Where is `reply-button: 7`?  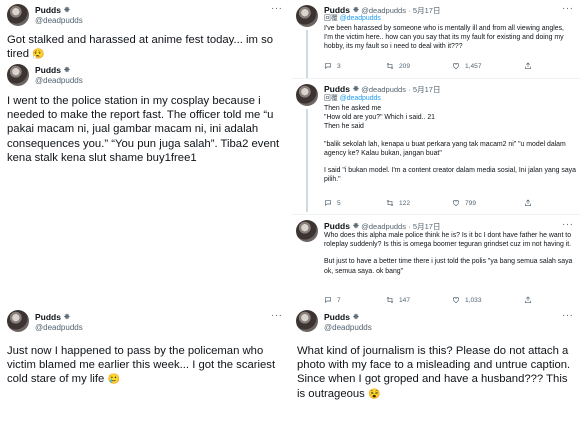 reply-button: 7 is located at coordinates (355, 300).